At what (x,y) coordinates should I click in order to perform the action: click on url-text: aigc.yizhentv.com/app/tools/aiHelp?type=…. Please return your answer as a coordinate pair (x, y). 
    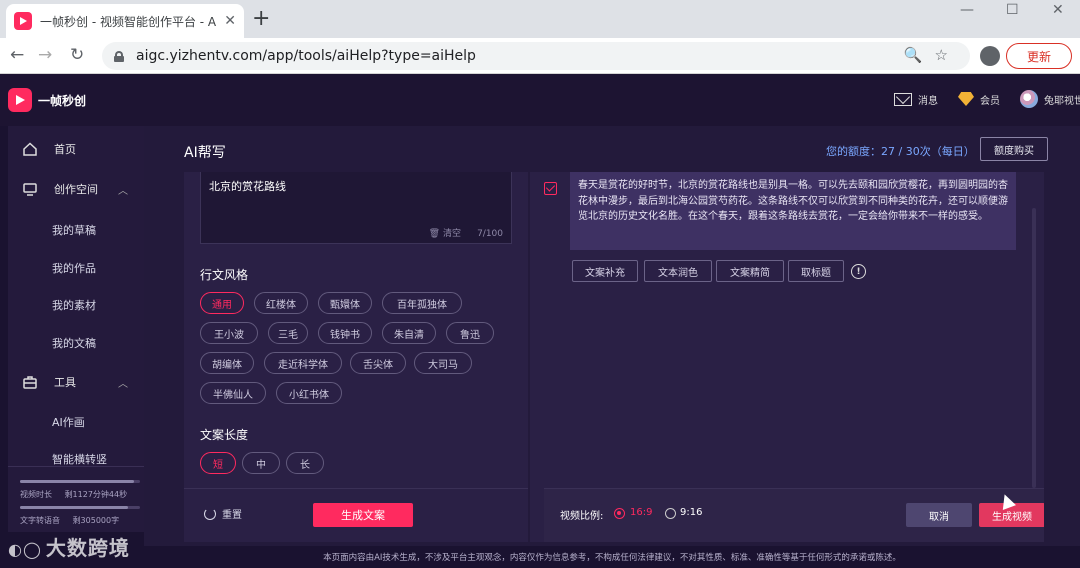
    Looking at the image, I should click on (306, 56).